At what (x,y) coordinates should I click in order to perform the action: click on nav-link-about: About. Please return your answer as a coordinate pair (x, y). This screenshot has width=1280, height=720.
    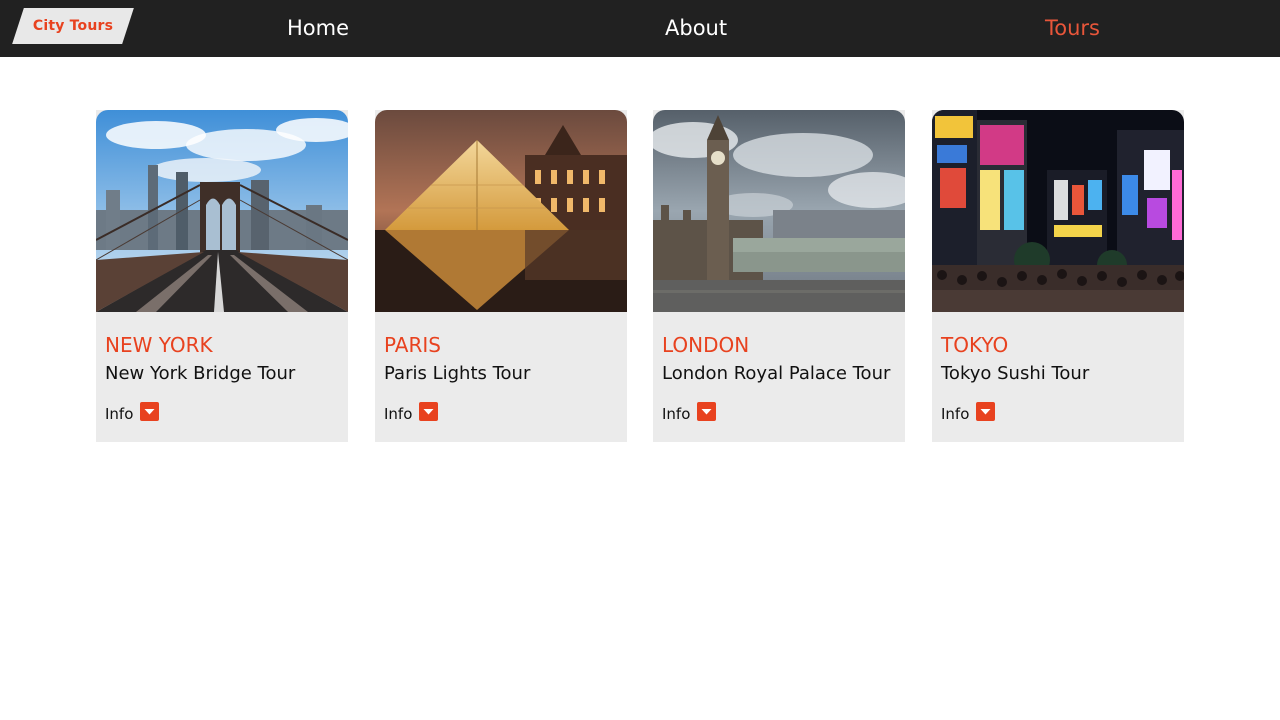
    Looking at the image, I should click on (696, 28).